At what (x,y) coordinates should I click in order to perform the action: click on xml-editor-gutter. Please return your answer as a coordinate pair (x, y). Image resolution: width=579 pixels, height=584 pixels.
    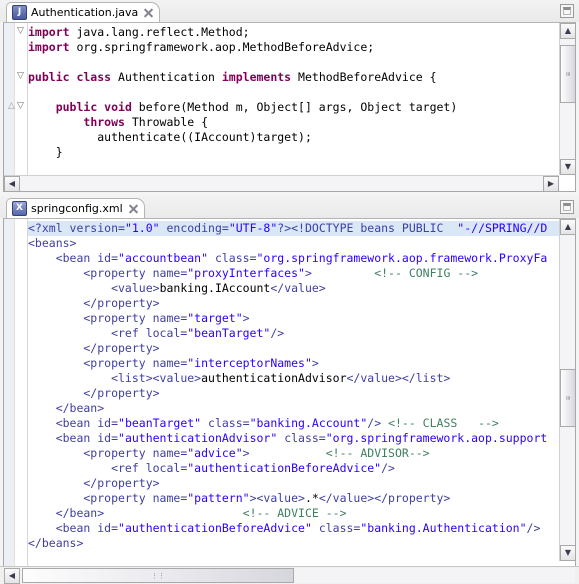
    Looking at the image, I should click on (16, 398).